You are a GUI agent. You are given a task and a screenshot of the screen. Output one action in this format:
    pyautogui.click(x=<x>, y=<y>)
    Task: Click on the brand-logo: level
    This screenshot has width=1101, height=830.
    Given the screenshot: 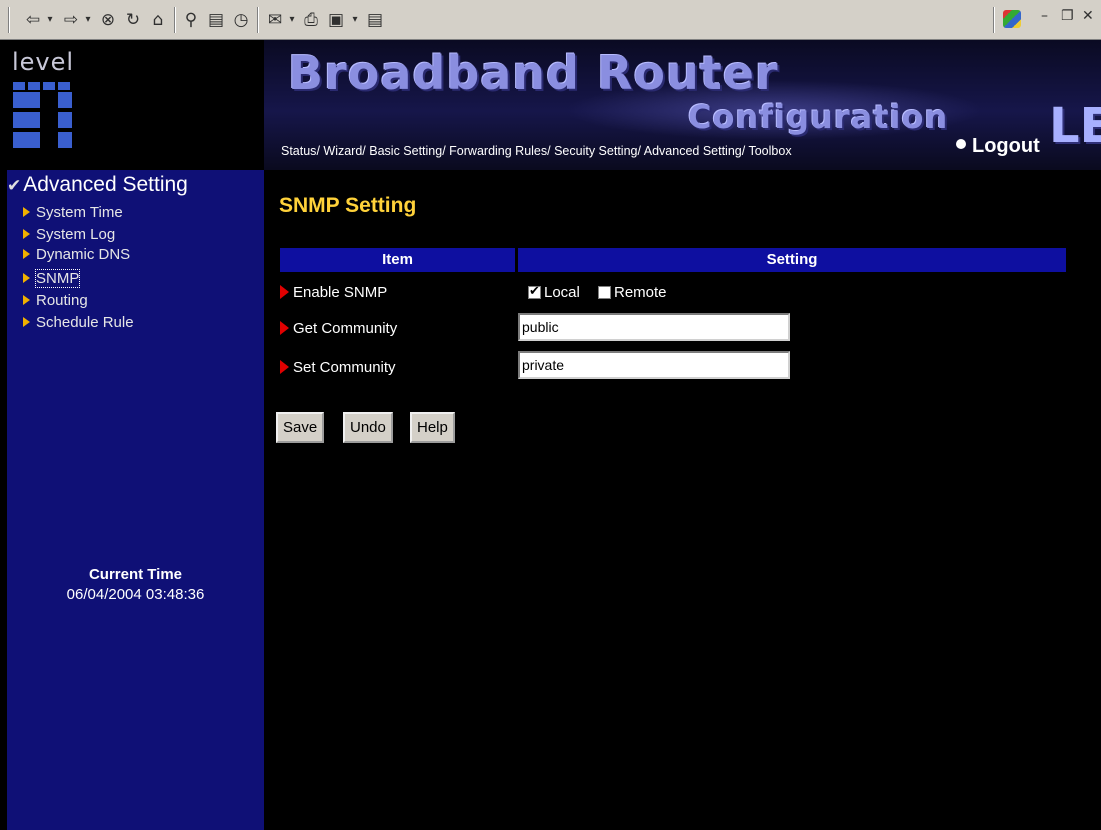 What is the action you would take?
    pyautogui.click(x=135, y=105)
    